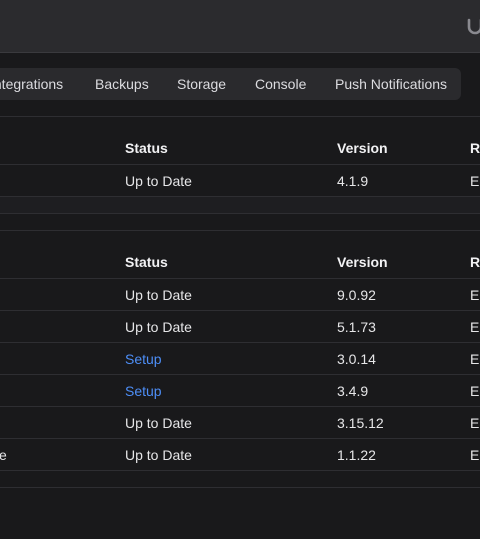 This screenshot has width=480, height=539. I want to click on version-text: 9.0.92, so click(356, 295).